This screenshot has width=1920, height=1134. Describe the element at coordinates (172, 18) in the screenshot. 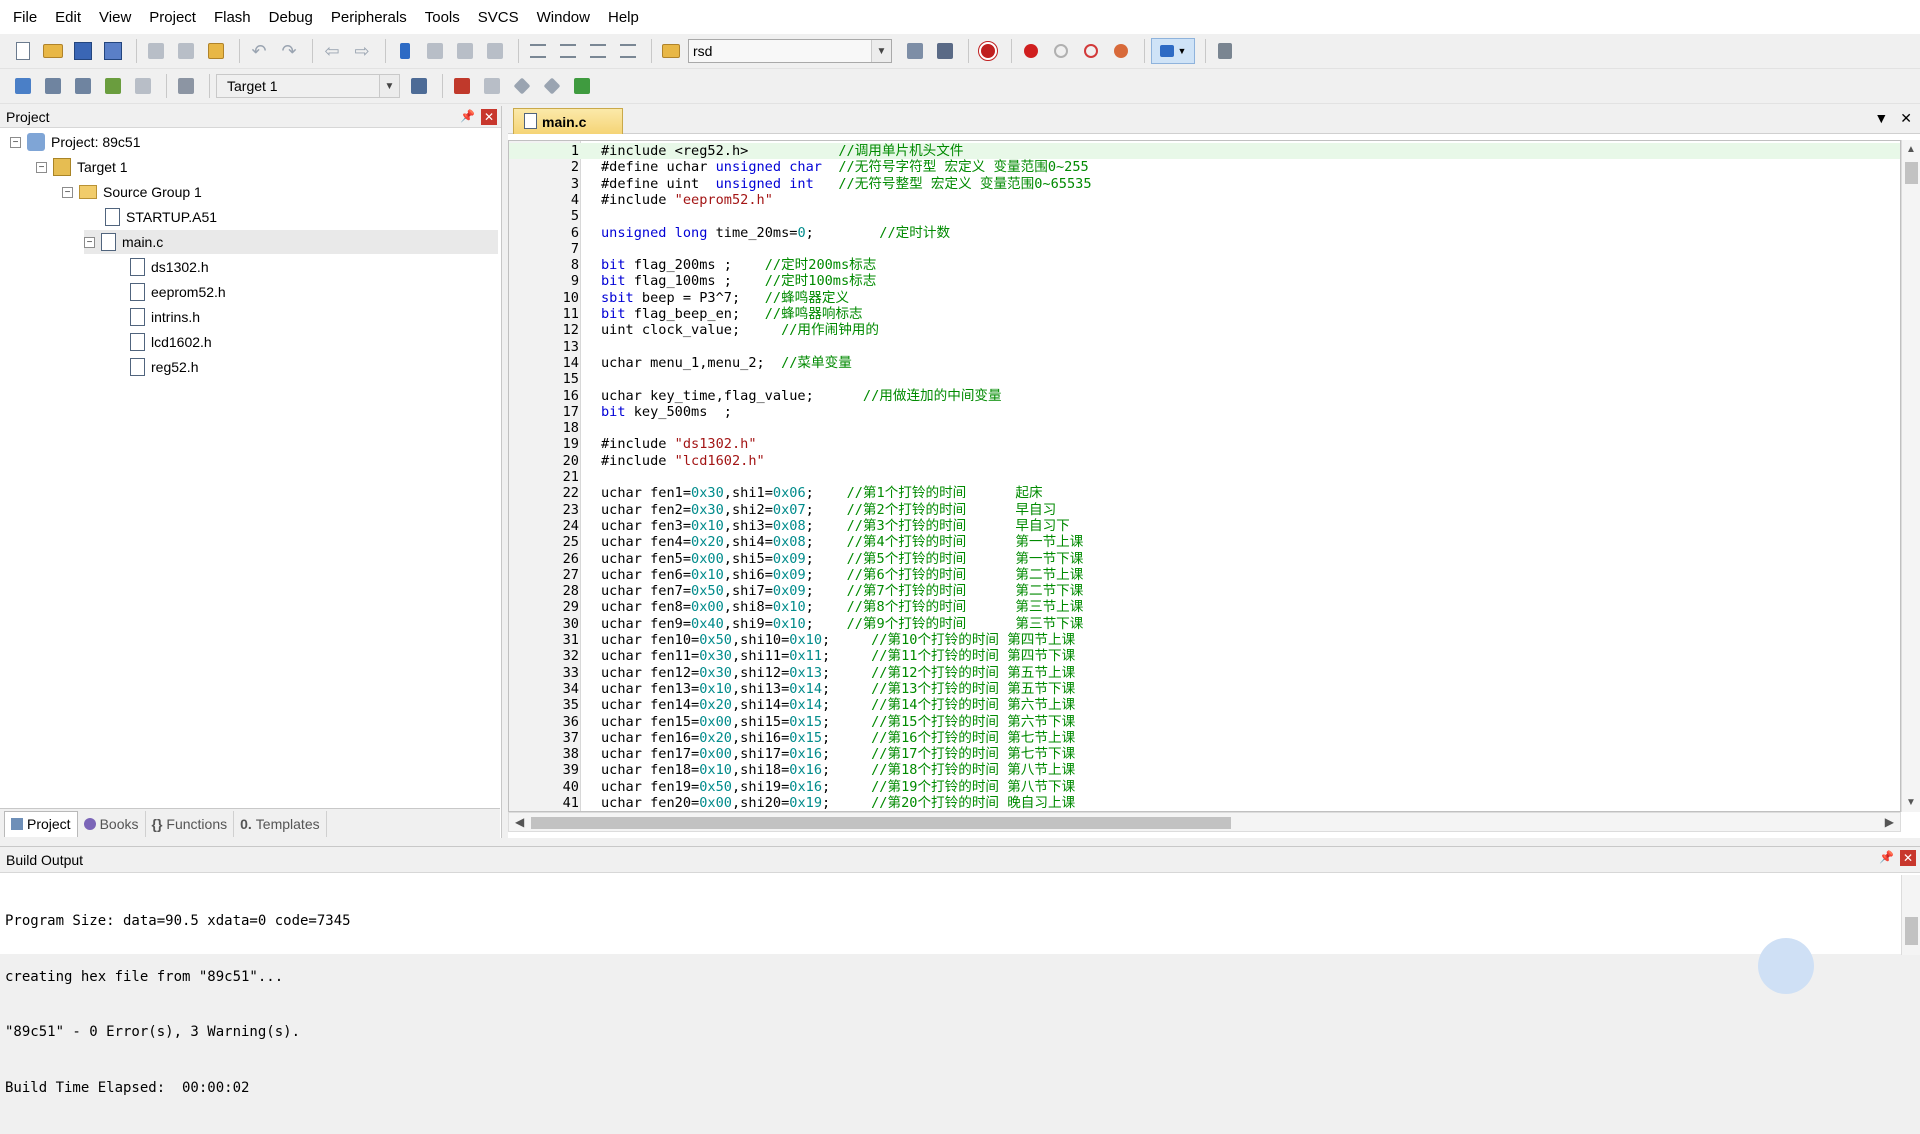

I see `menu-item-project: Project` at that location.